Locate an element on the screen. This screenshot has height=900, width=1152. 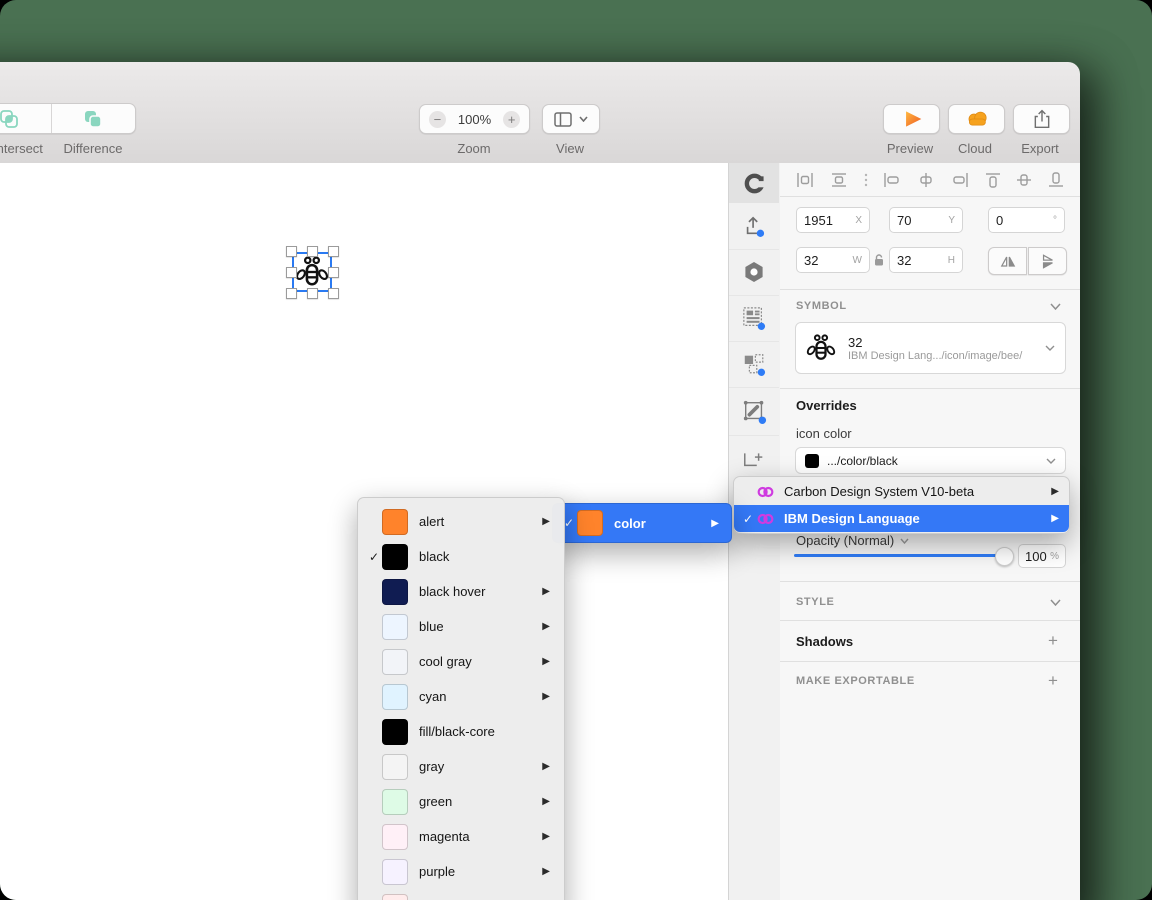
menu-item-partial is located at coordinates (461, 894).